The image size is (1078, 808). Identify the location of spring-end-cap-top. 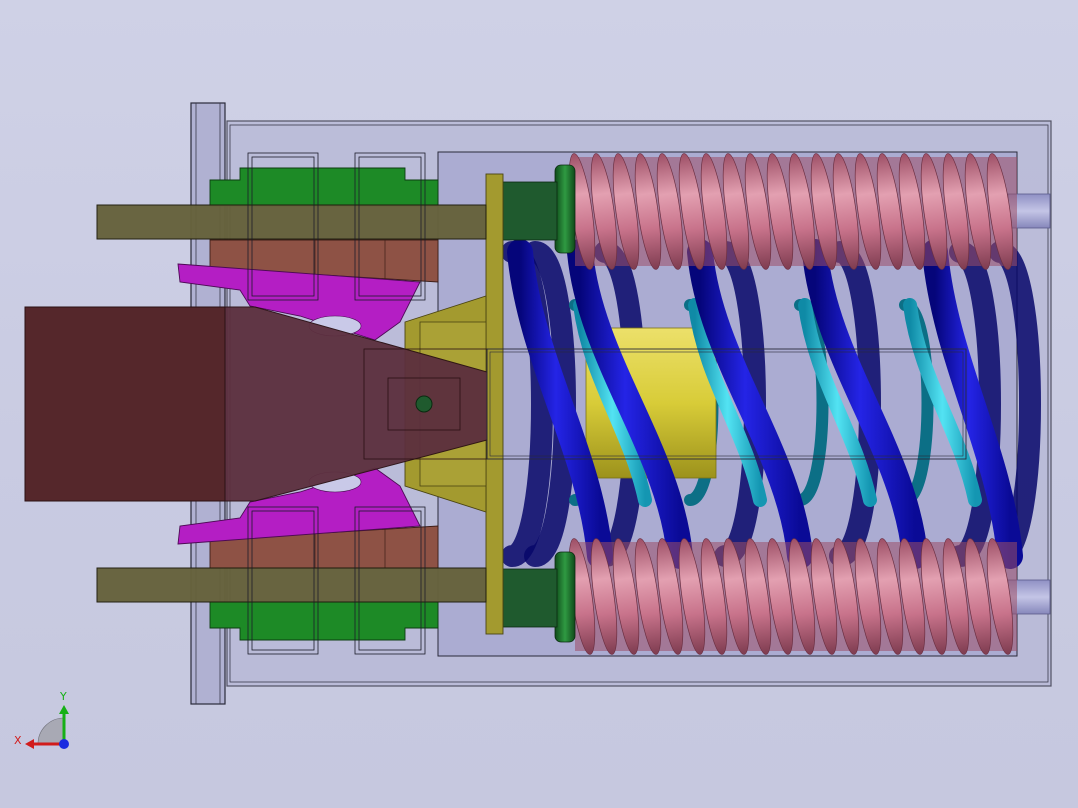
(565, 209).